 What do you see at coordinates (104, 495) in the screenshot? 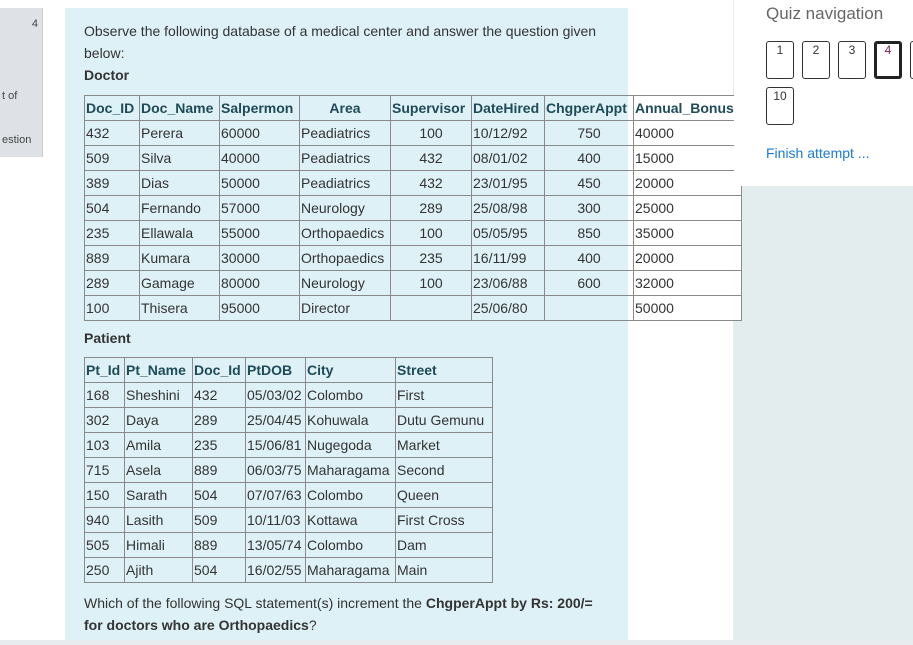
I see `table-cell: 150` at bounding box center [104, 495].